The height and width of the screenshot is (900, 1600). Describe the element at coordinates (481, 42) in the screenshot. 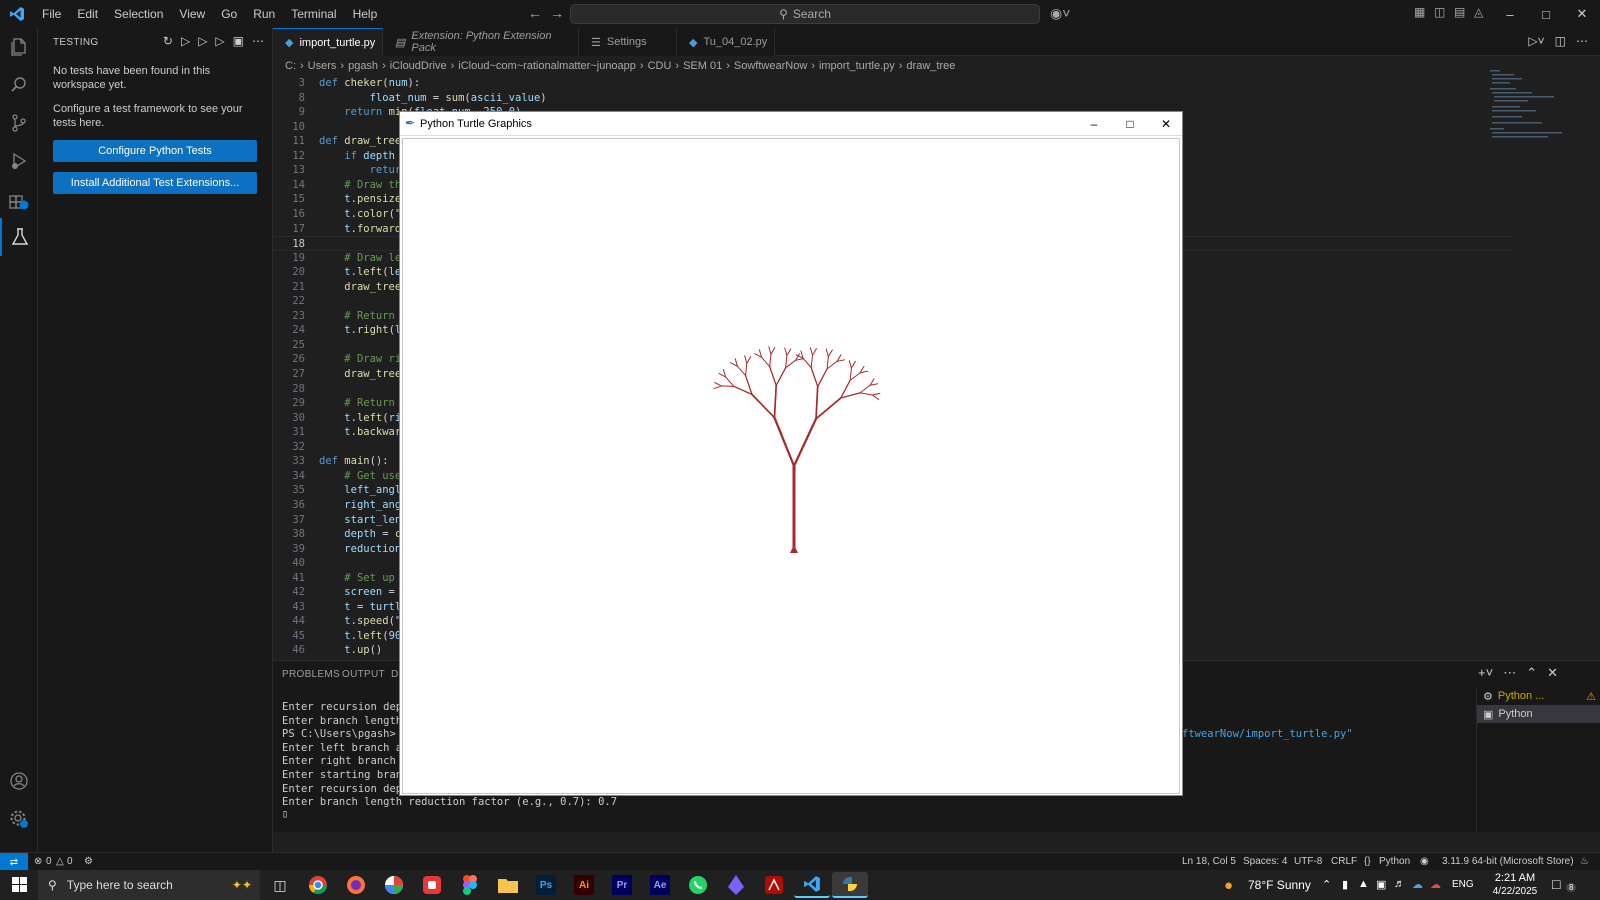

I see `tab-extension-python-pack: ▤ Extension: Python Extension Pack` at that location.